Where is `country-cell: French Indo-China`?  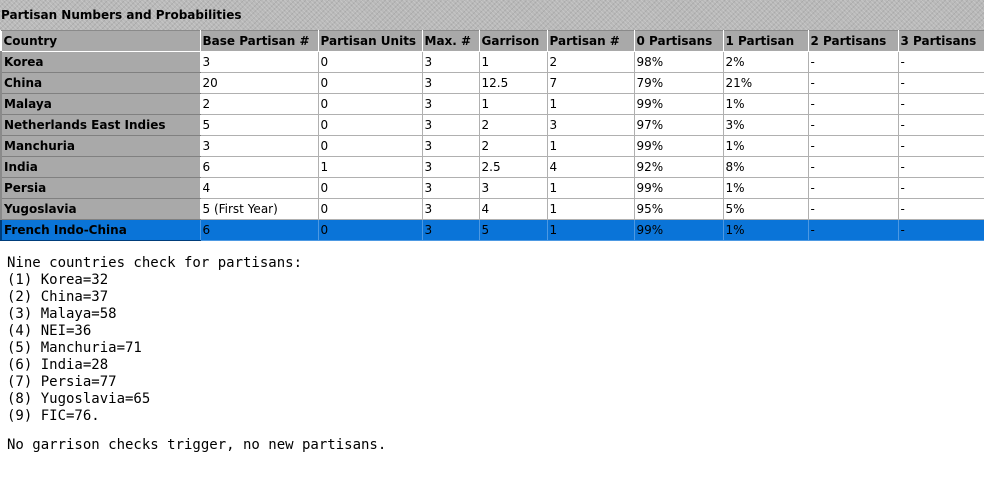
country-cell: French Indo-China is located at coordinates (100, 230).